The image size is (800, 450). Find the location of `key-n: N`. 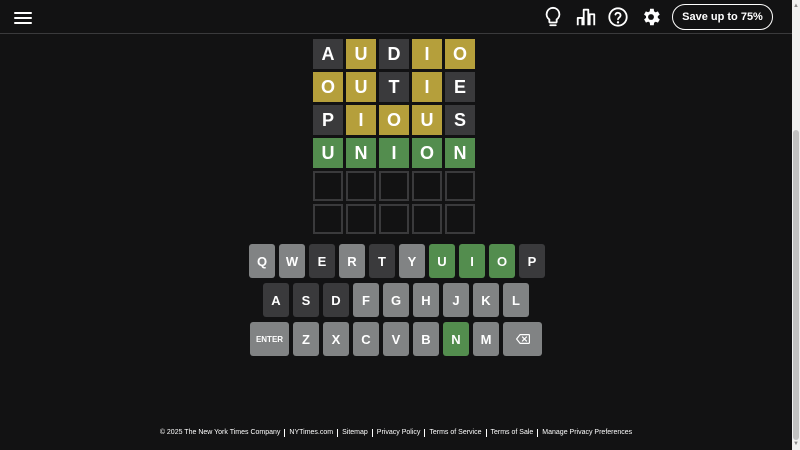

key-n: N is located at coordinates (456, 339).